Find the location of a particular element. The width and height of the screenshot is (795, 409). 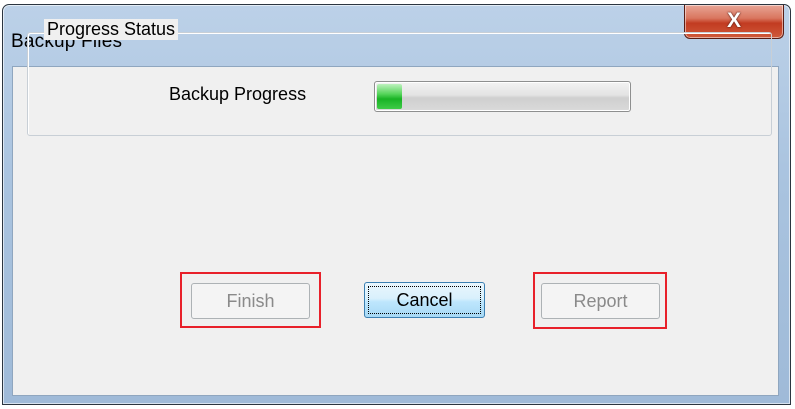

group-legend: Progress Status is located at coordinates (111, 29).